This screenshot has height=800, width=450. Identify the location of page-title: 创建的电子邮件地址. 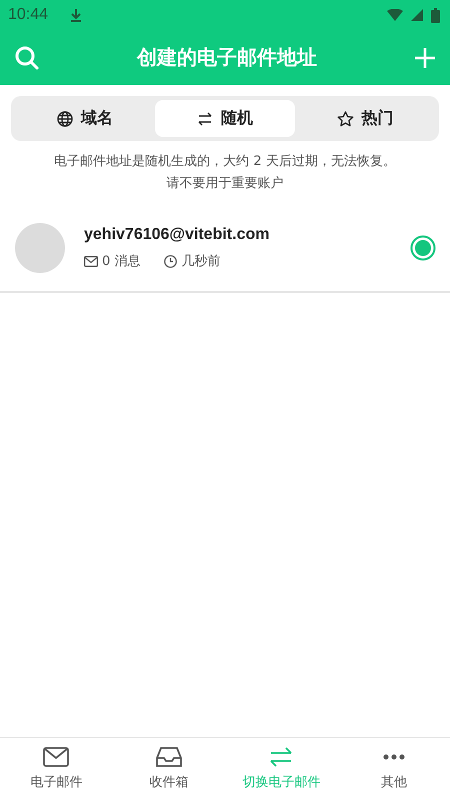
(227, 57).